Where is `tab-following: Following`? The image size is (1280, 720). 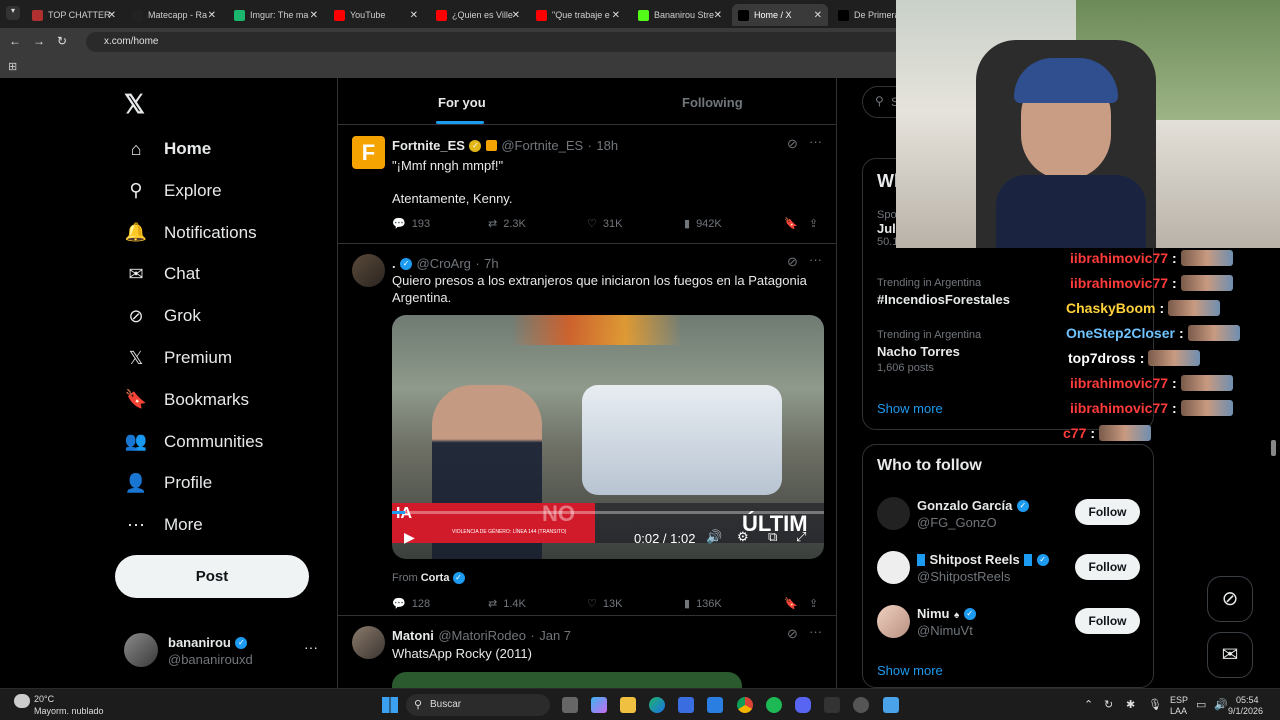
tab-following: Following is located at coordinates (712, 102).